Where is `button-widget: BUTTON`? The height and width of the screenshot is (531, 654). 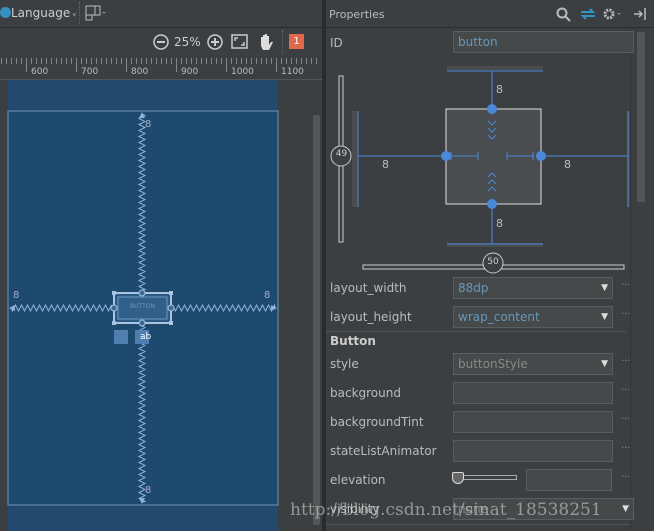
button-widget: BUTTON is located at coordinates (142, 306).